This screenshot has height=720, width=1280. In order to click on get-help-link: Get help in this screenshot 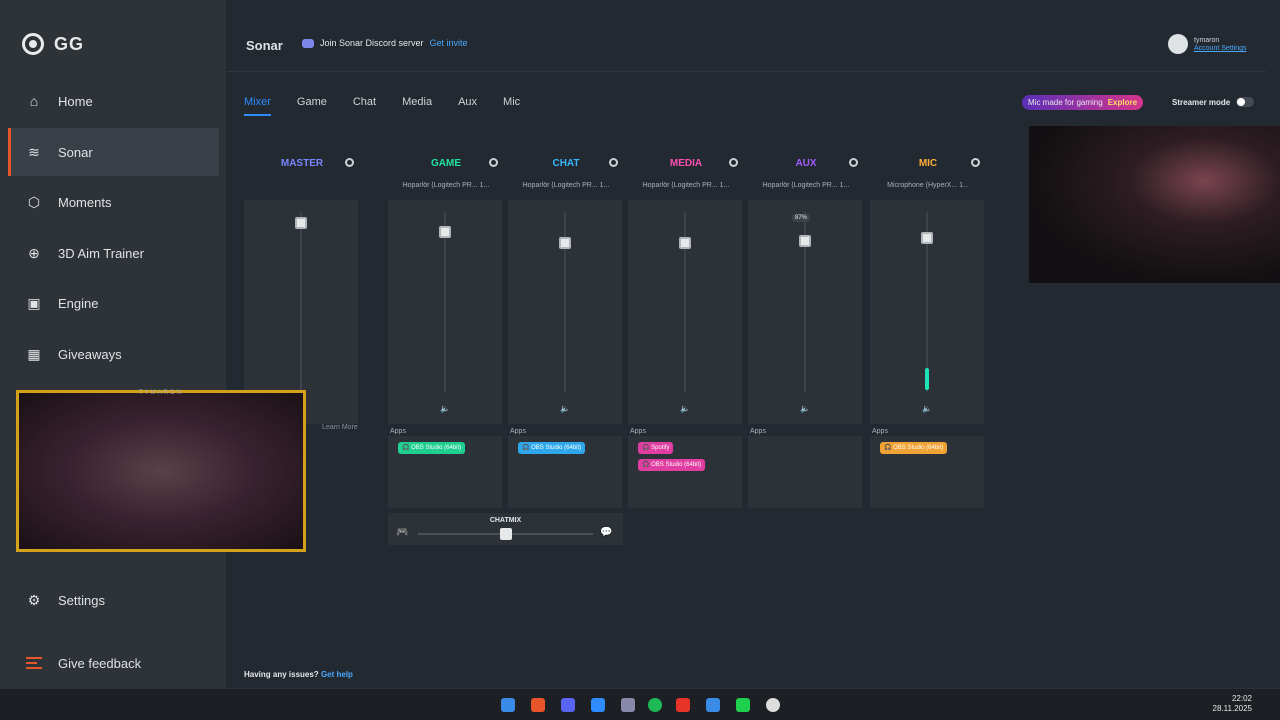, I will do `click(337, 674)`.